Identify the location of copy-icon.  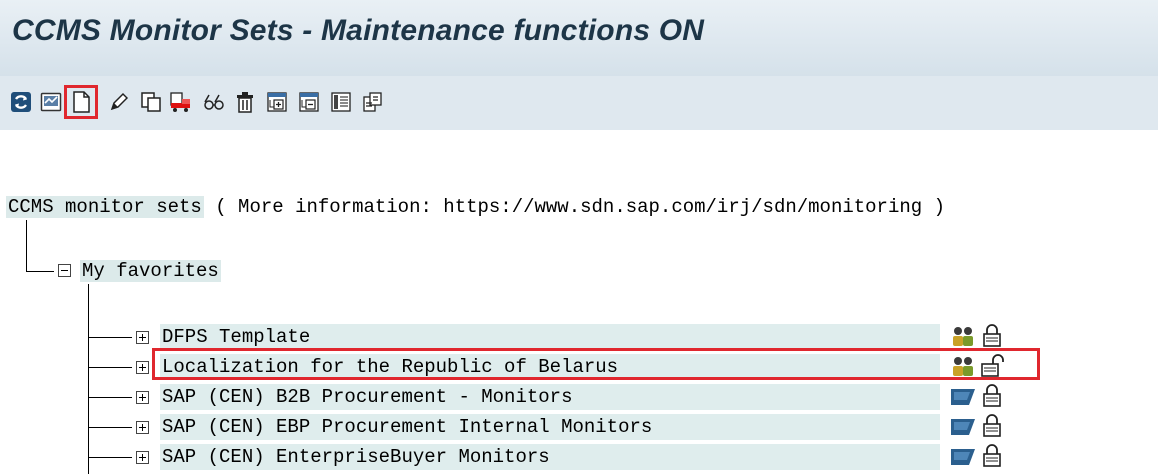
(151, 102).